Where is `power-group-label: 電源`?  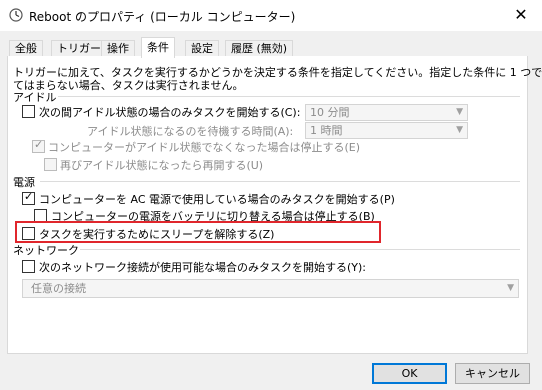 power-group-label: 電源 is located at coordinates (24, 182).